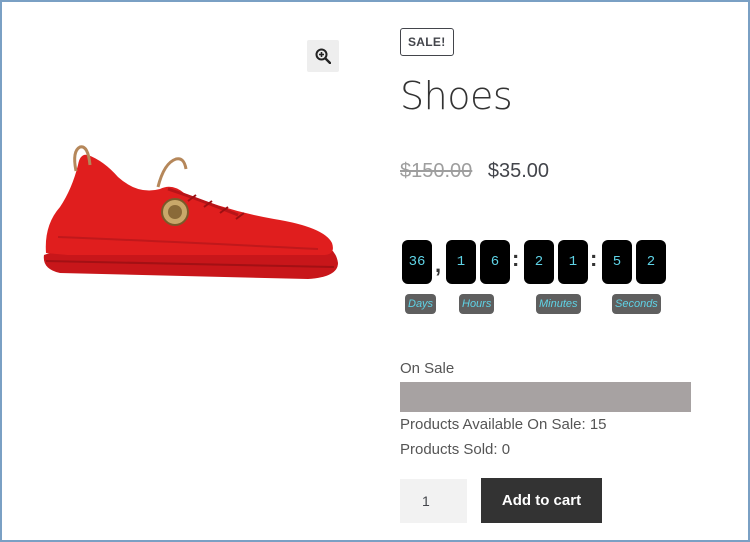  What do you see at coordinates (421, 304) in the screenshot?
I see `countdown-label-days: Days` at bounding box center [421, 304].